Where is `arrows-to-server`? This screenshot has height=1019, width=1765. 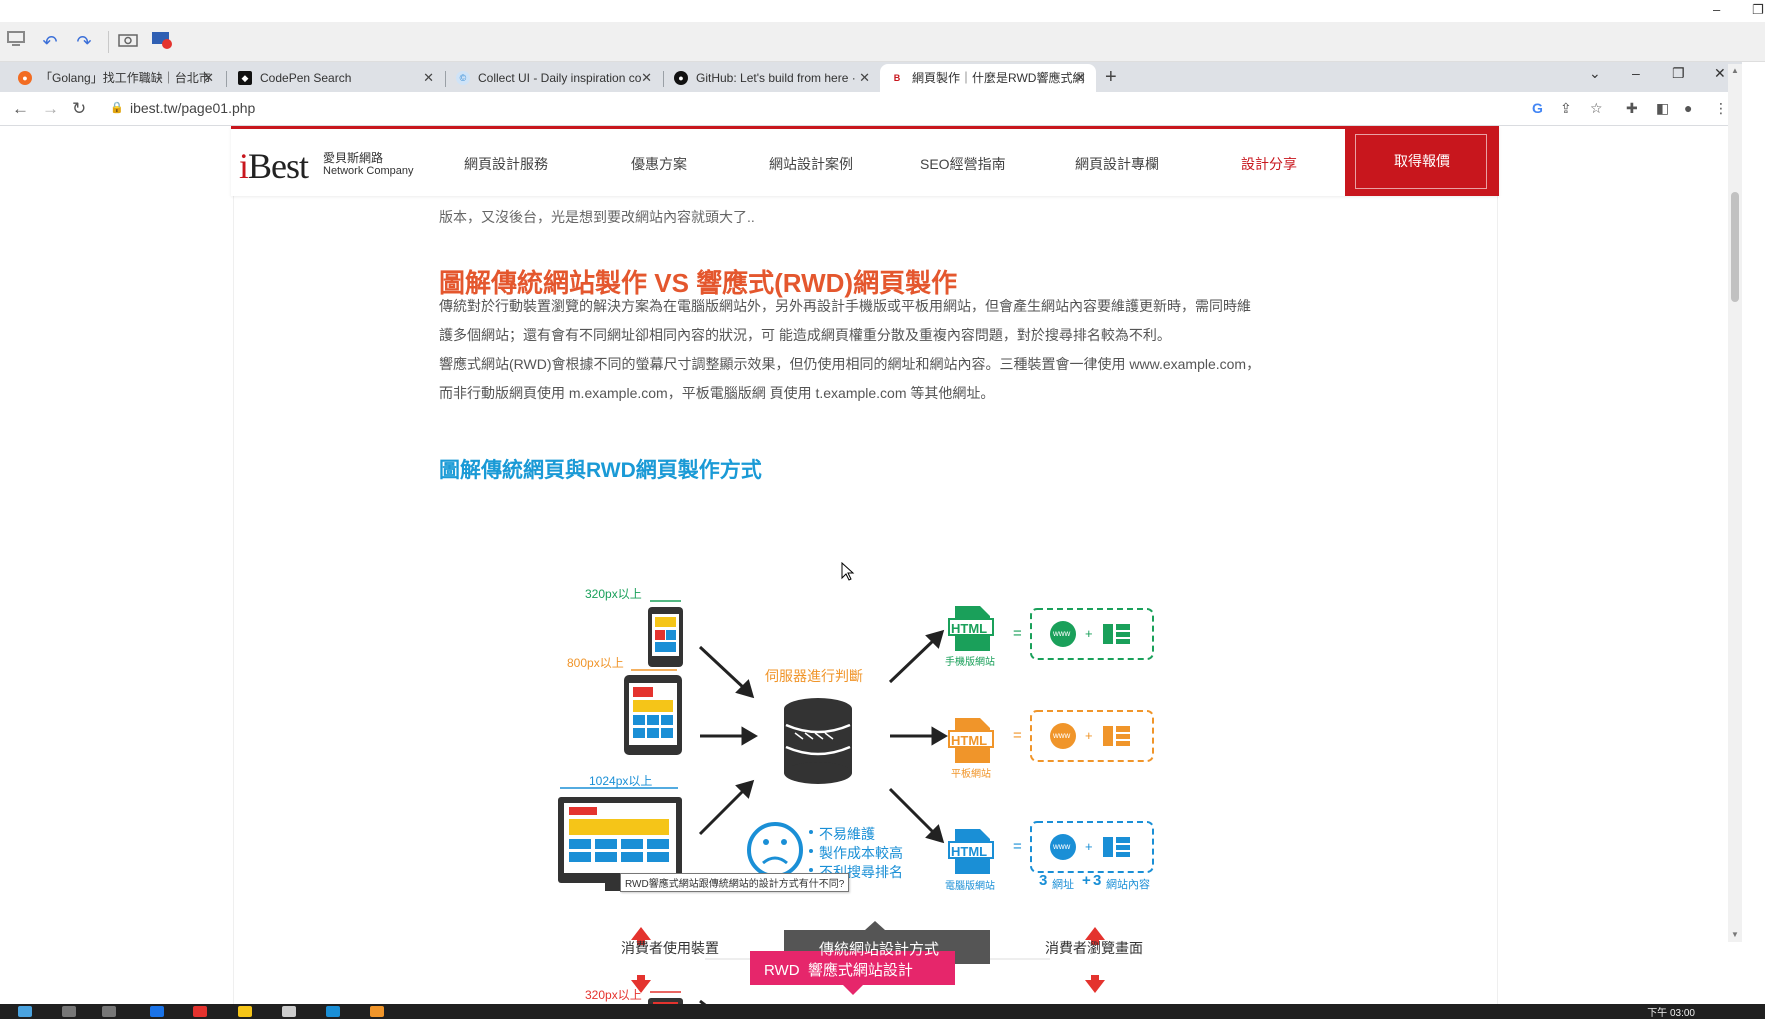
arrows-to-server is located at coordinates (728, 740).